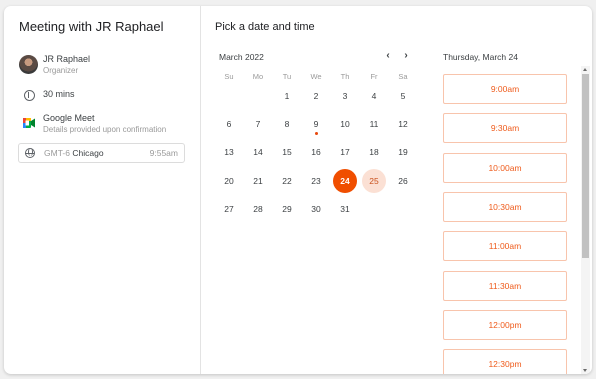  What do you see at coordinates (374, 180) in the screenshot?
I see `calendar-day-25: 25` at bounding box center [374, 180].